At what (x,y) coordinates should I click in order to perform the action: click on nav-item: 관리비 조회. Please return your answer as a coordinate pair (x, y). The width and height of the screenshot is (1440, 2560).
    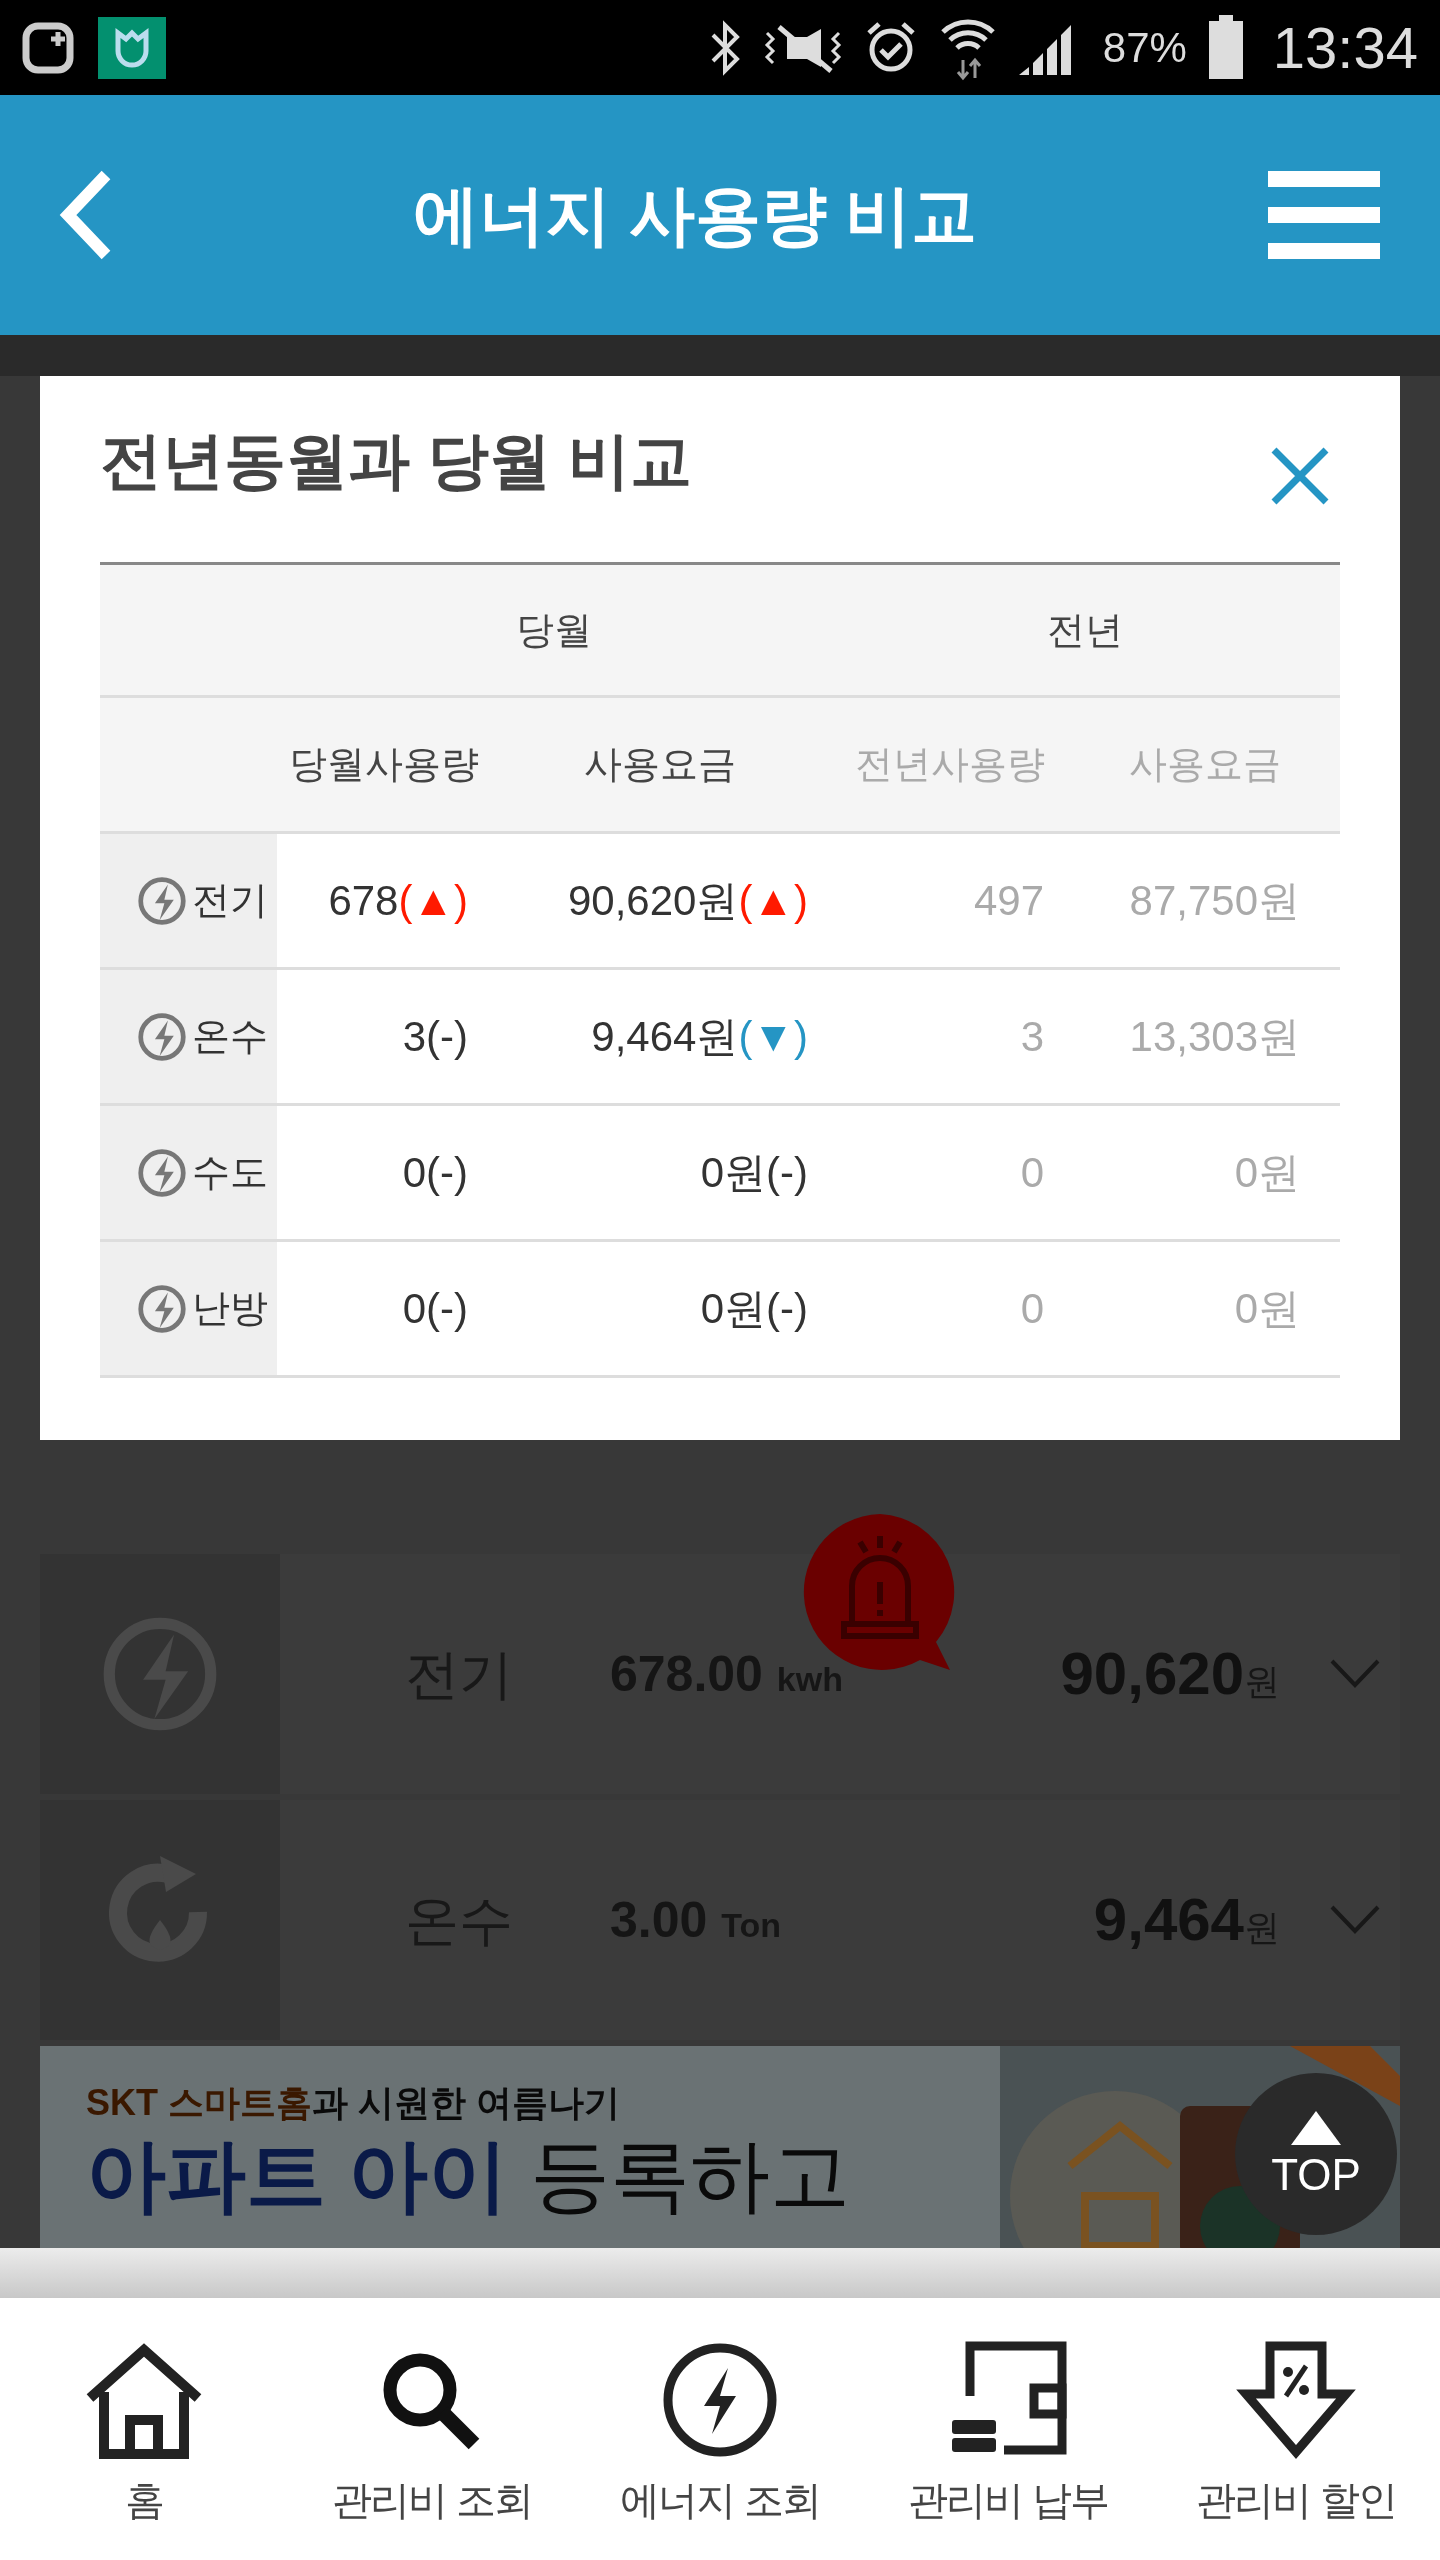
    Looking at the image, I should click on (432, 2450).